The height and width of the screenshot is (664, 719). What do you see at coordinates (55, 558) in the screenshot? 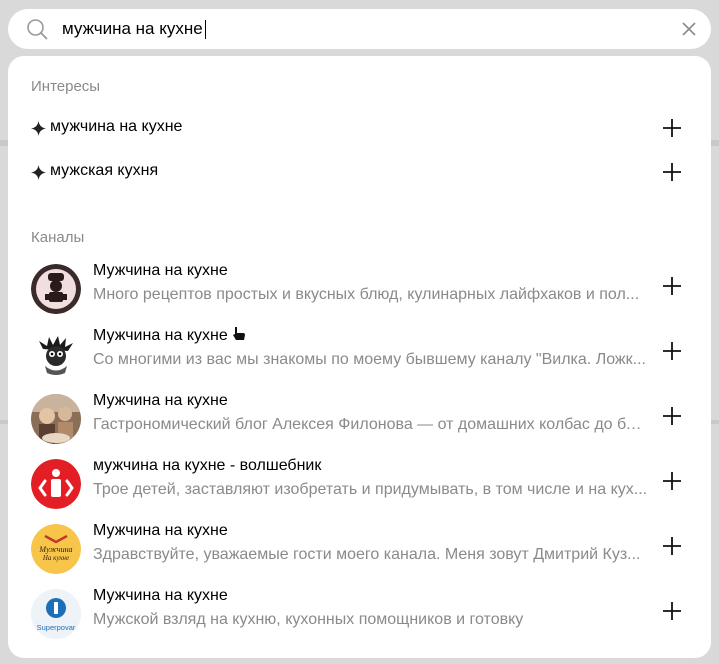
I see `svg-text: На кухне` at bounding box center [55, 558].